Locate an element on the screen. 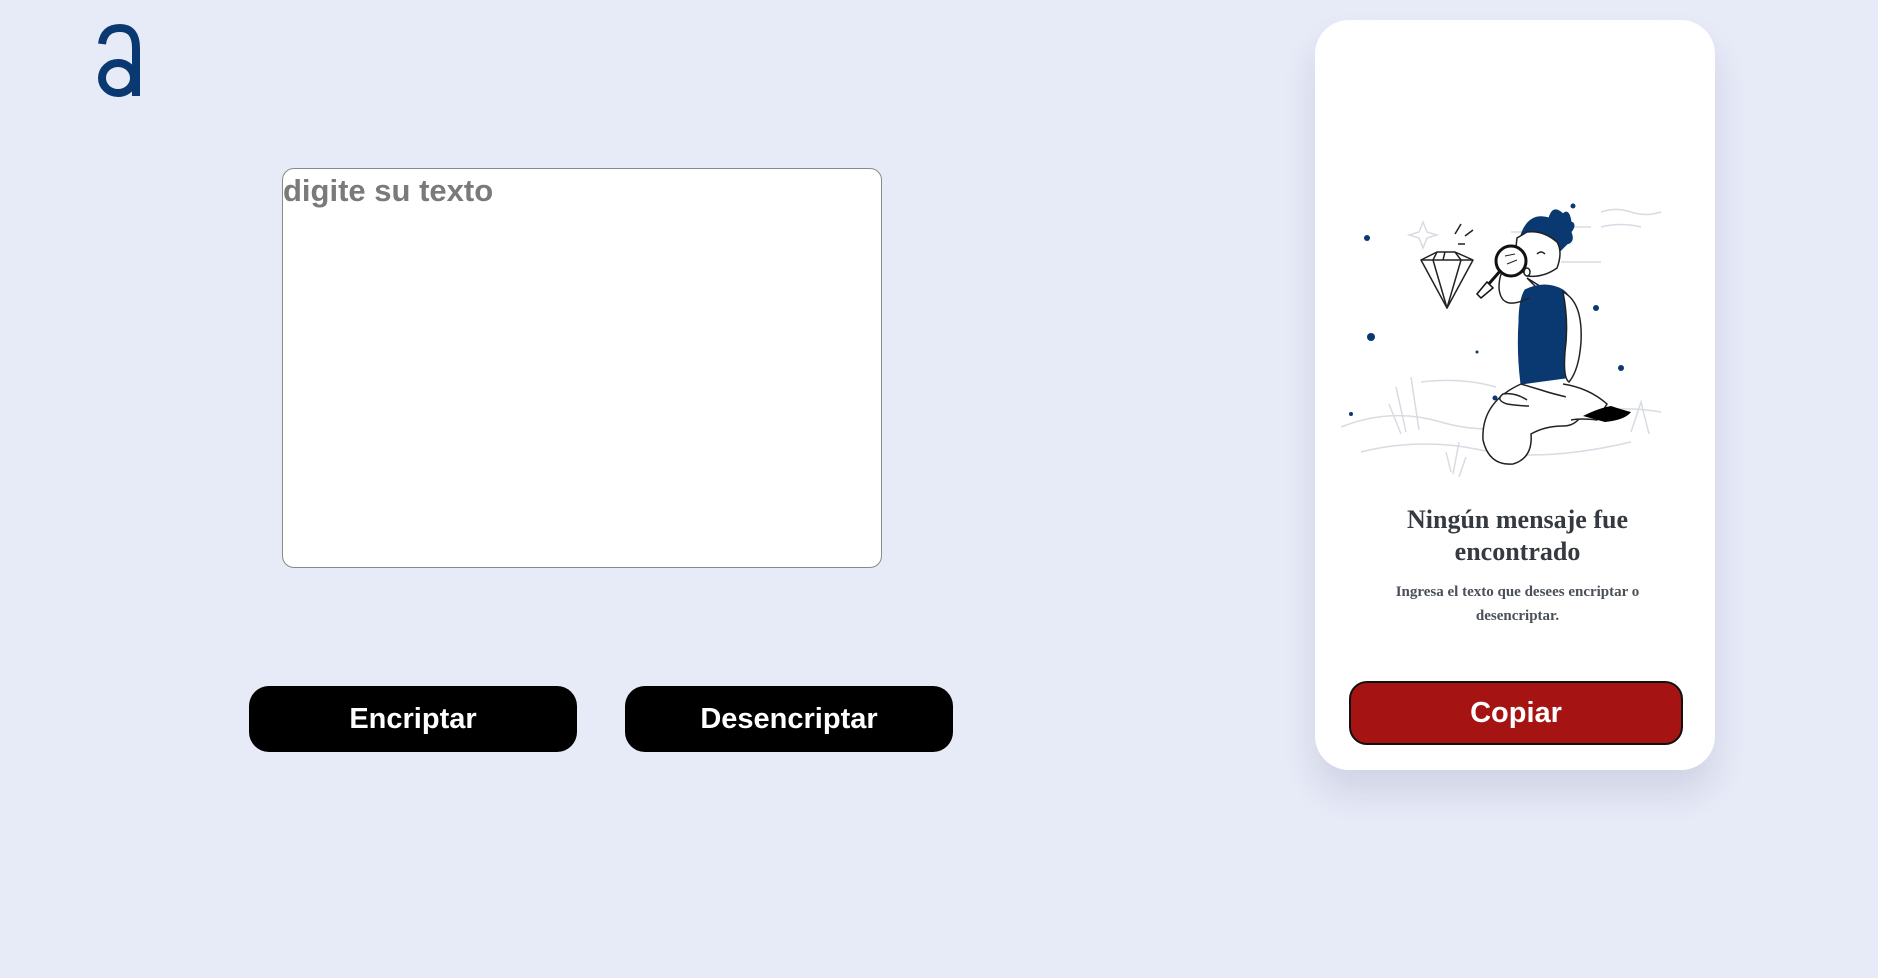 This screenshot has width=1878, height=978. copy-button: Copiar is located at coordinates (1516, 713).